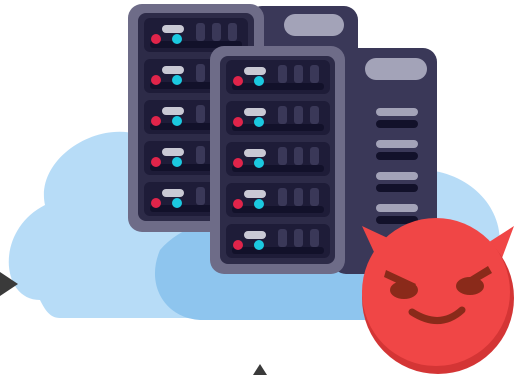 The image size is (517, 375). I want to click on devil-emoji-icon, so click(438, 296).